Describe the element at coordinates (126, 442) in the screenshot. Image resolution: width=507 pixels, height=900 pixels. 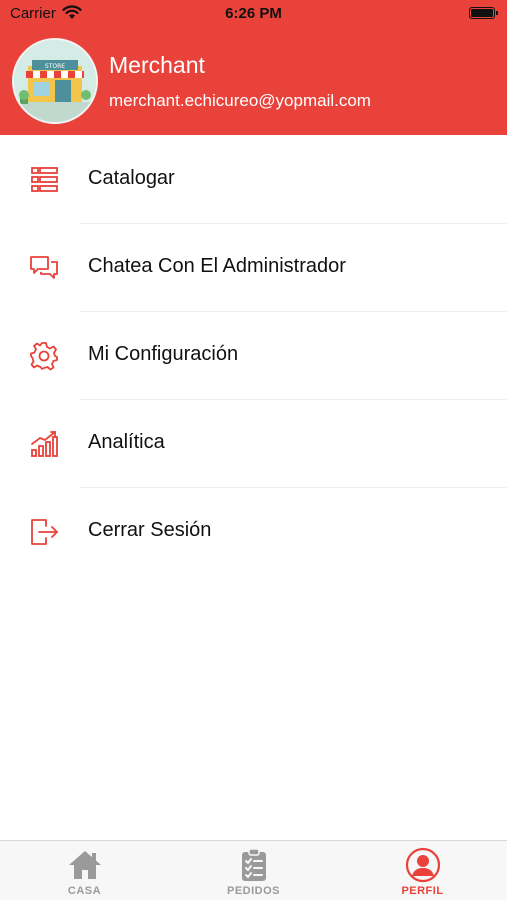
I see `menu-item-label: Analítica` at that location.